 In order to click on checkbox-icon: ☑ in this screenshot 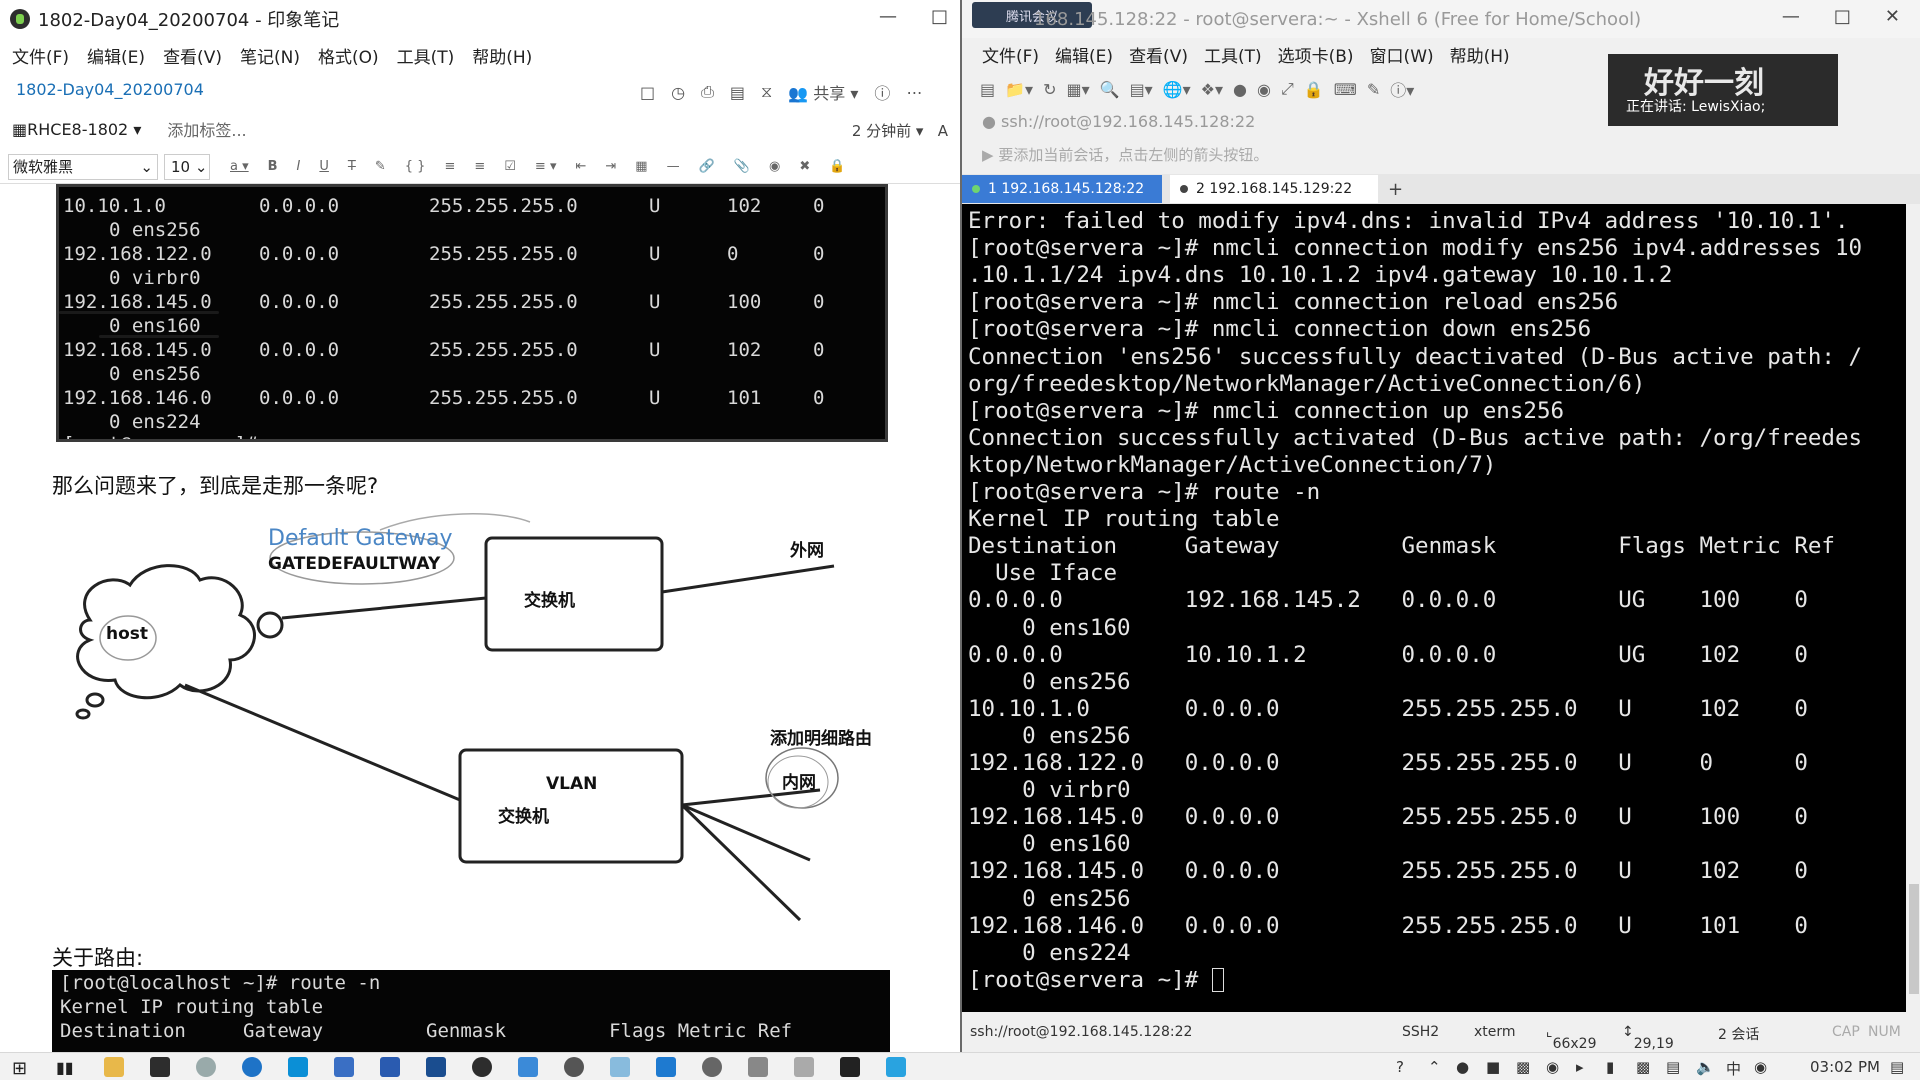, I will do `click(510, 166)`.